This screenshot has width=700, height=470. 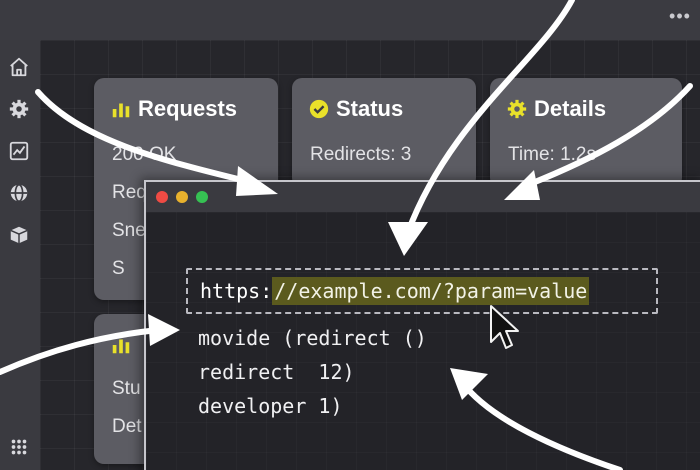 What do you see at coordinates (162, 197) in the screenshot?
I see `close-window-button` at bounding box center [162, 197].